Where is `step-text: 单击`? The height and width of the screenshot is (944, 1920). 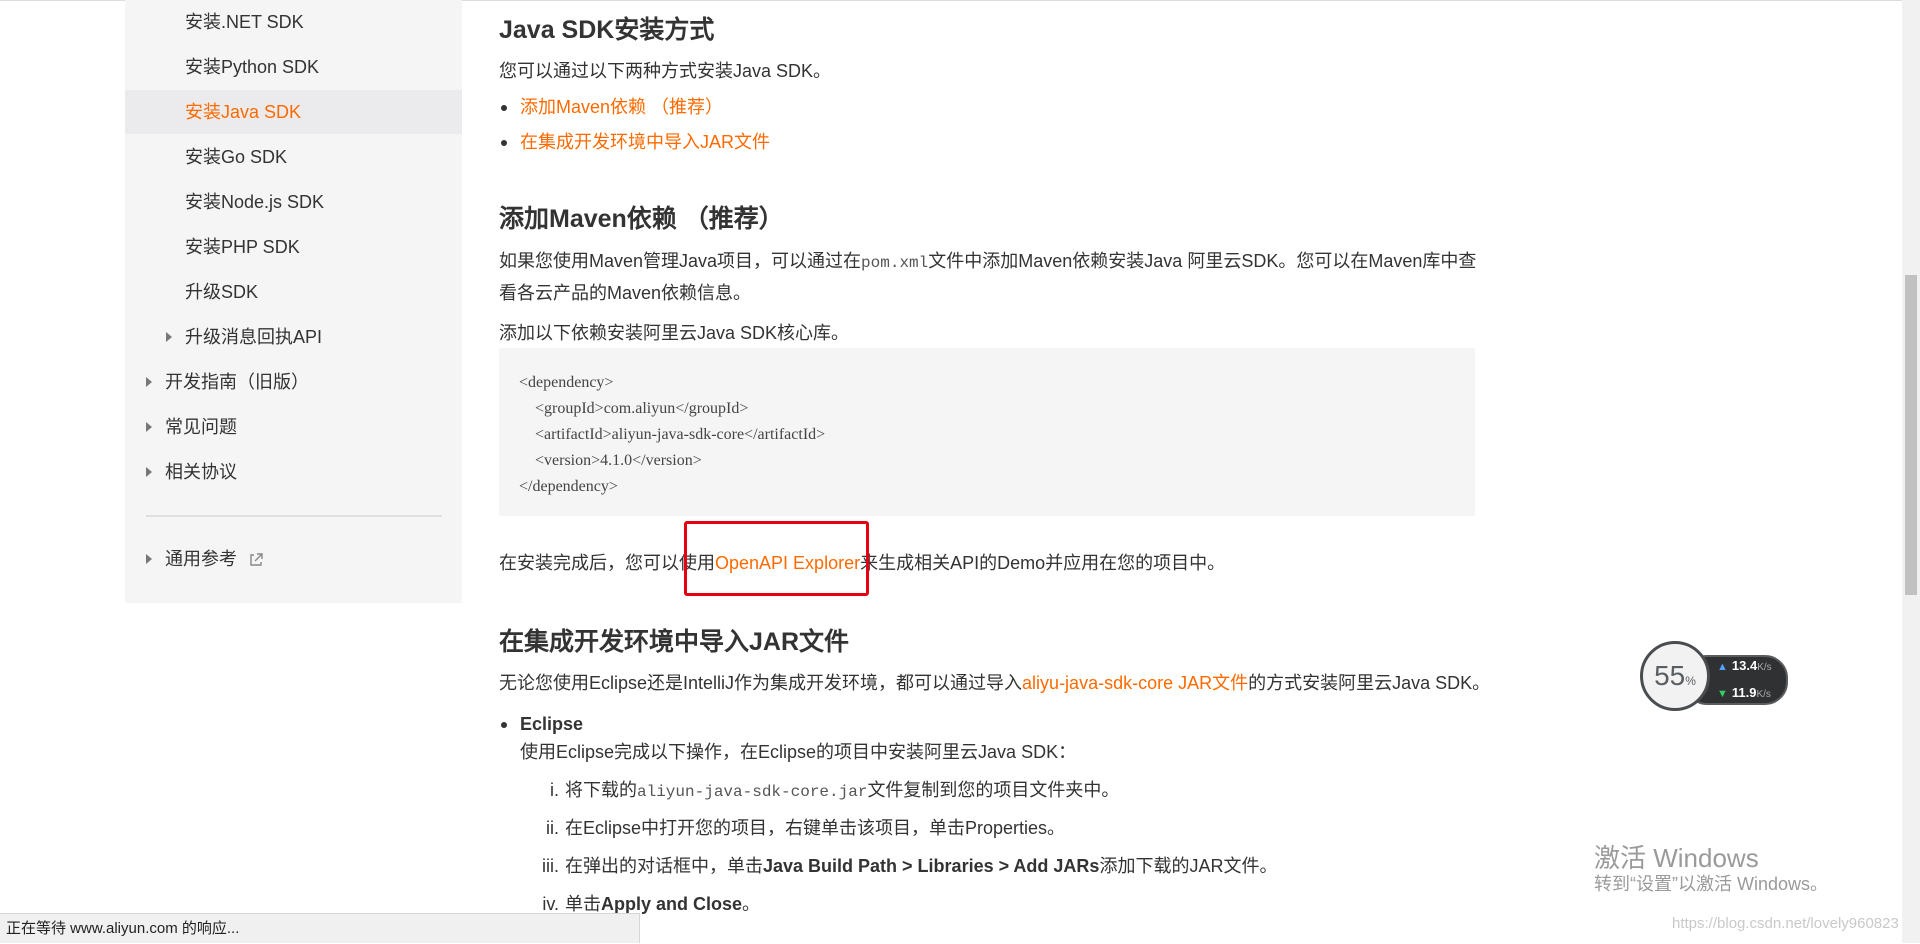
step-text: 单击 is located at coordinates (583, 904).